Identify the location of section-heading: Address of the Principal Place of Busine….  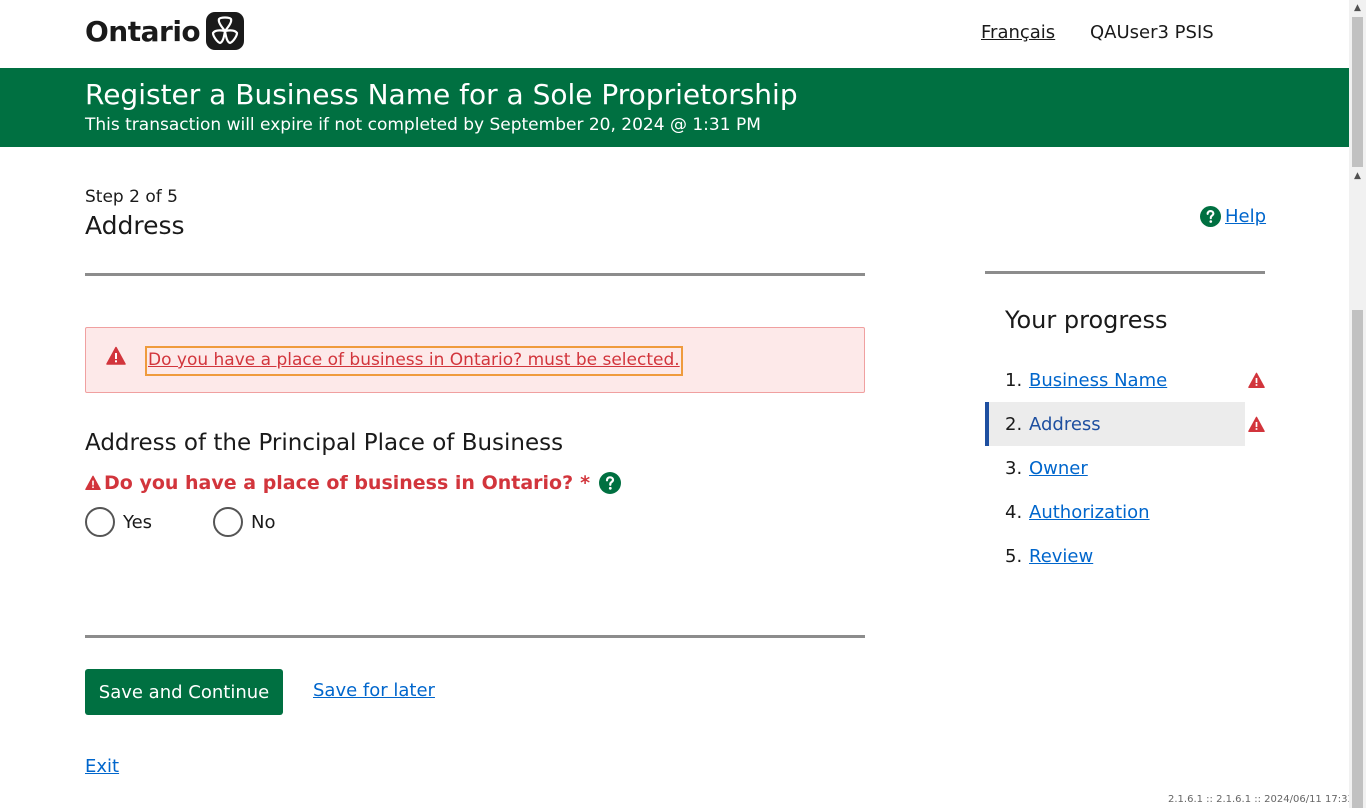
(324, 443).